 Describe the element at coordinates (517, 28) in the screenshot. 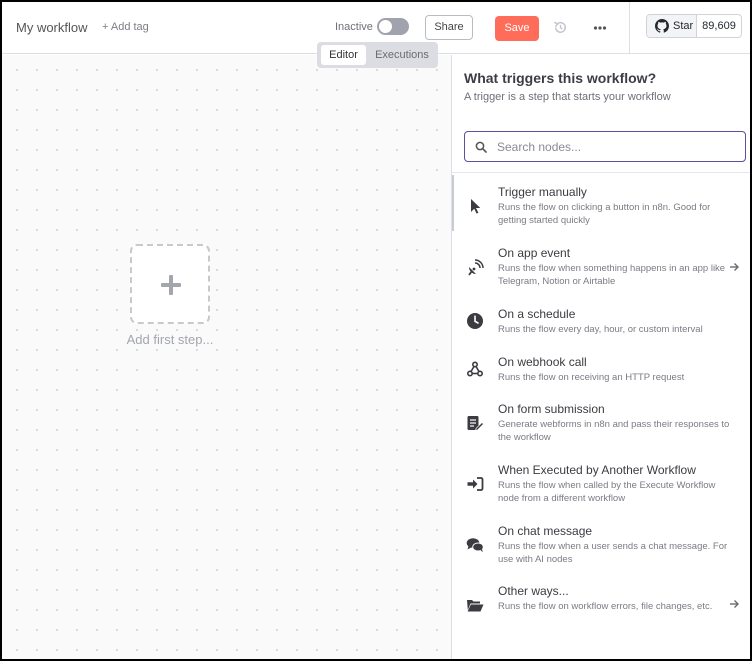

I see `save-button: Save` at that location.